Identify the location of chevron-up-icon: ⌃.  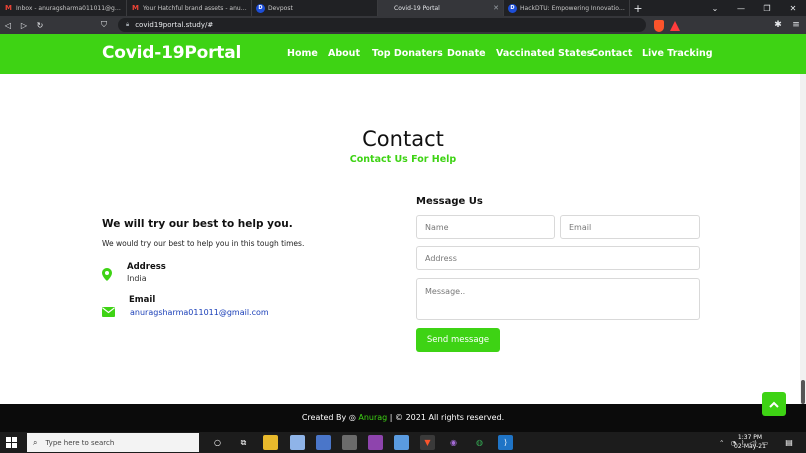
(721, 443).